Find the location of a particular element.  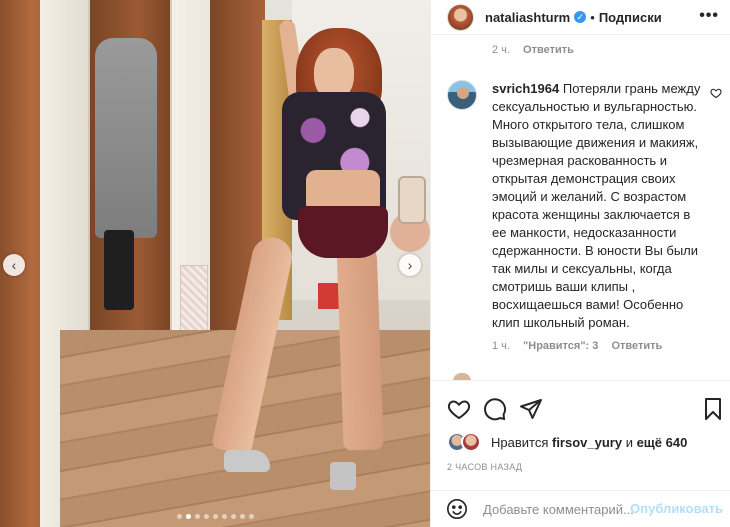

following-button: Подписки is located at coordinates (630, 17).